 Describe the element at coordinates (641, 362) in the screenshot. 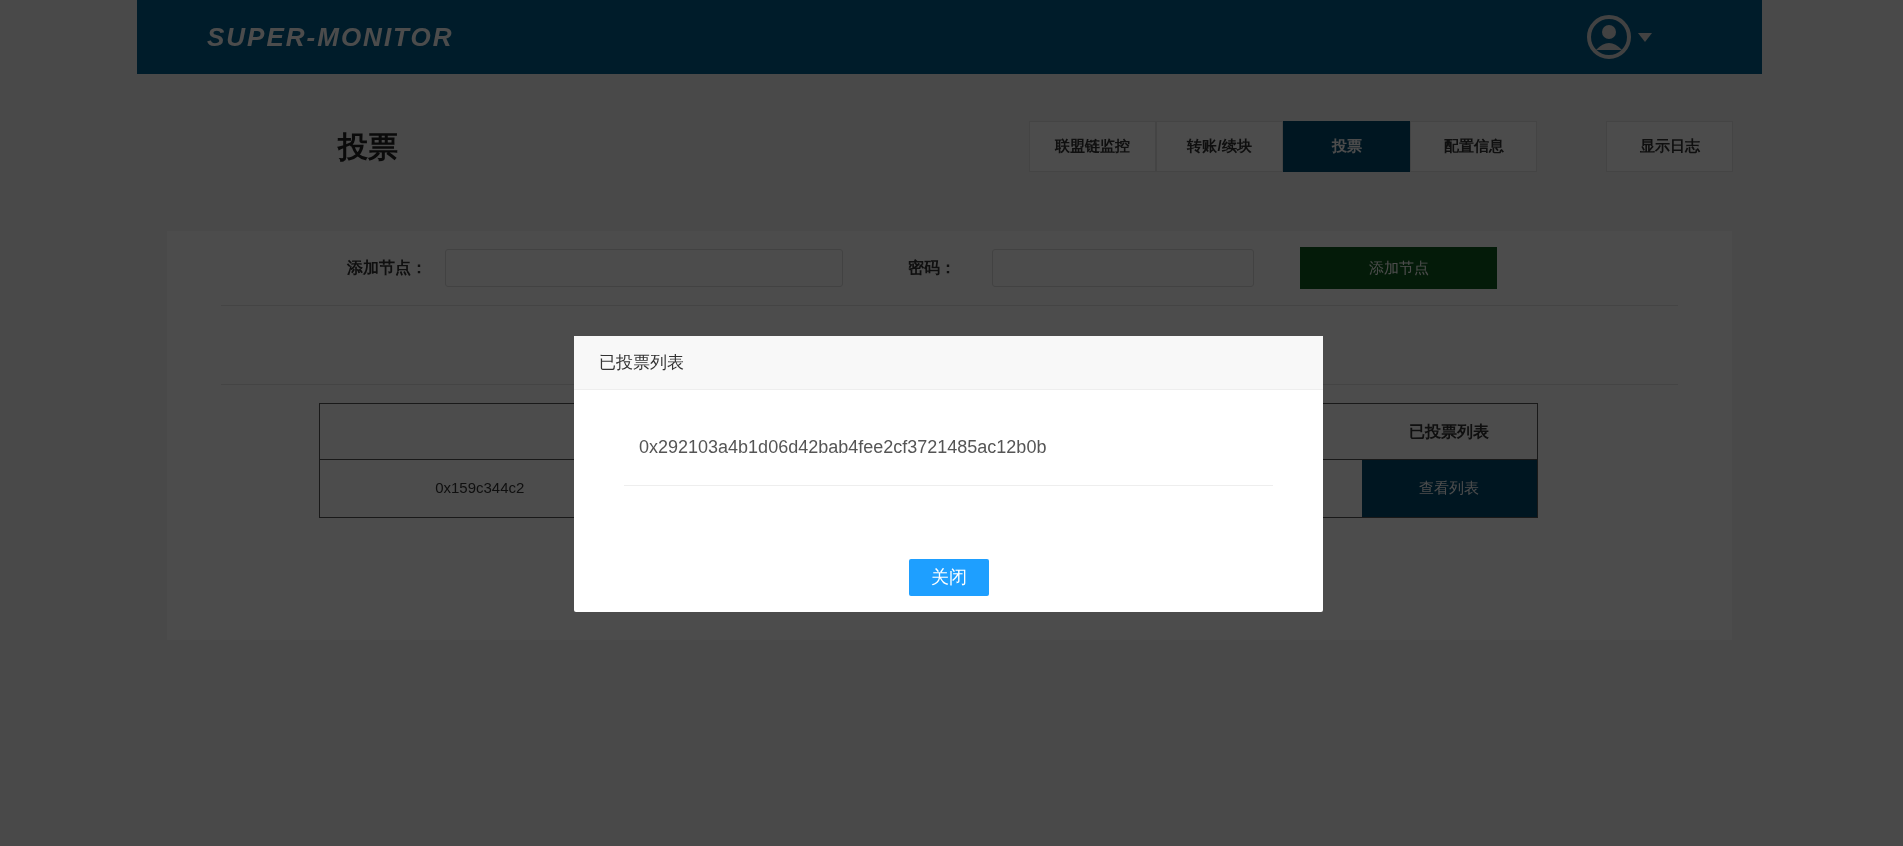

I see `modal-title: 已投票列表` at that location.